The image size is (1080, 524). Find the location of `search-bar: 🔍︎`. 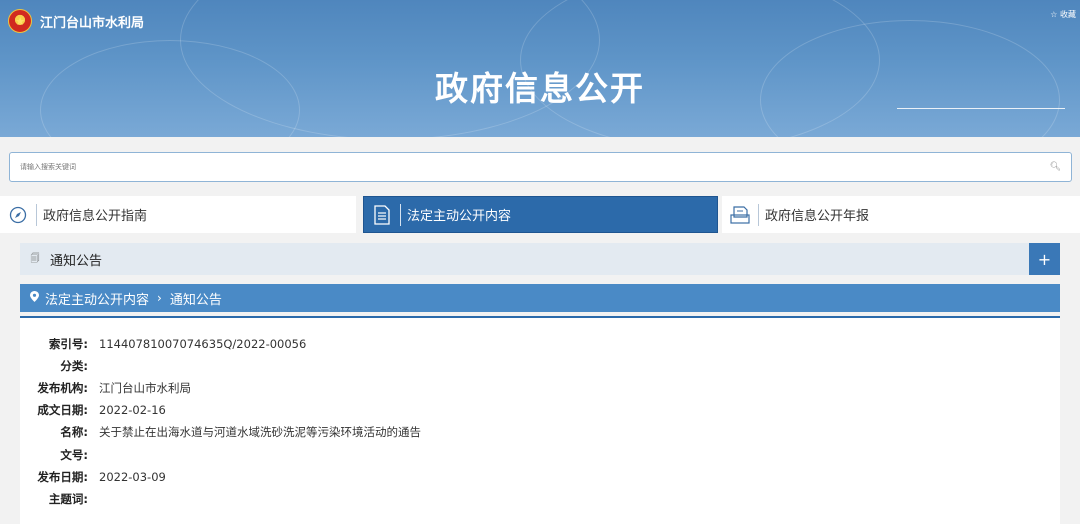

search-bar: 🔍︎ is located at coordinates (540, 167).